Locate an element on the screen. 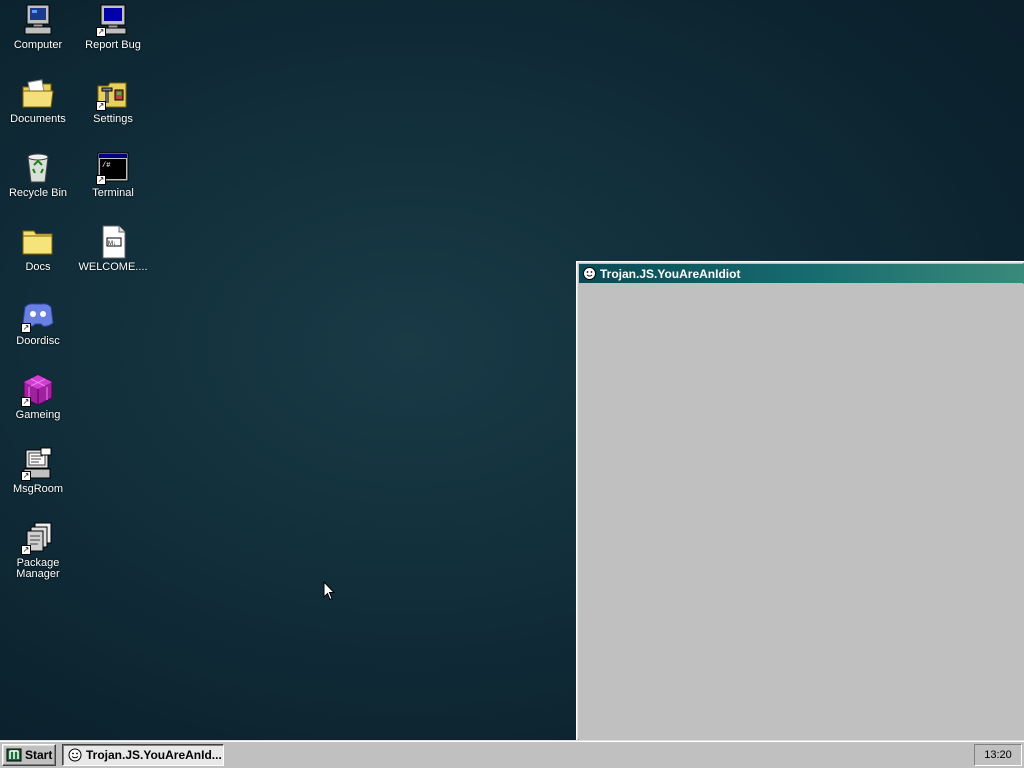 Image resolution: width=1024 pixels, height=768 pixels. window-title: Trojan.JS.YouAreAnIdiot is located at coordinates (670, 273).